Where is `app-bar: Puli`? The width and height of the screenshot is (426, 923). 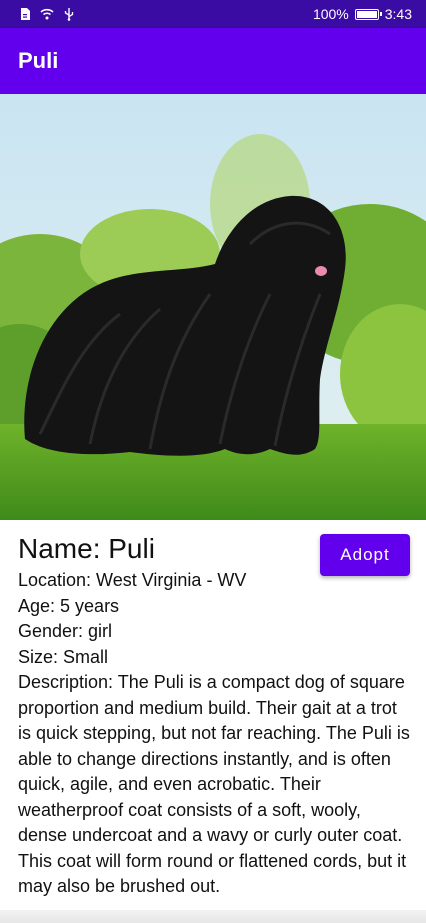
app-bar: Puli is located at coordinates (213, 61).